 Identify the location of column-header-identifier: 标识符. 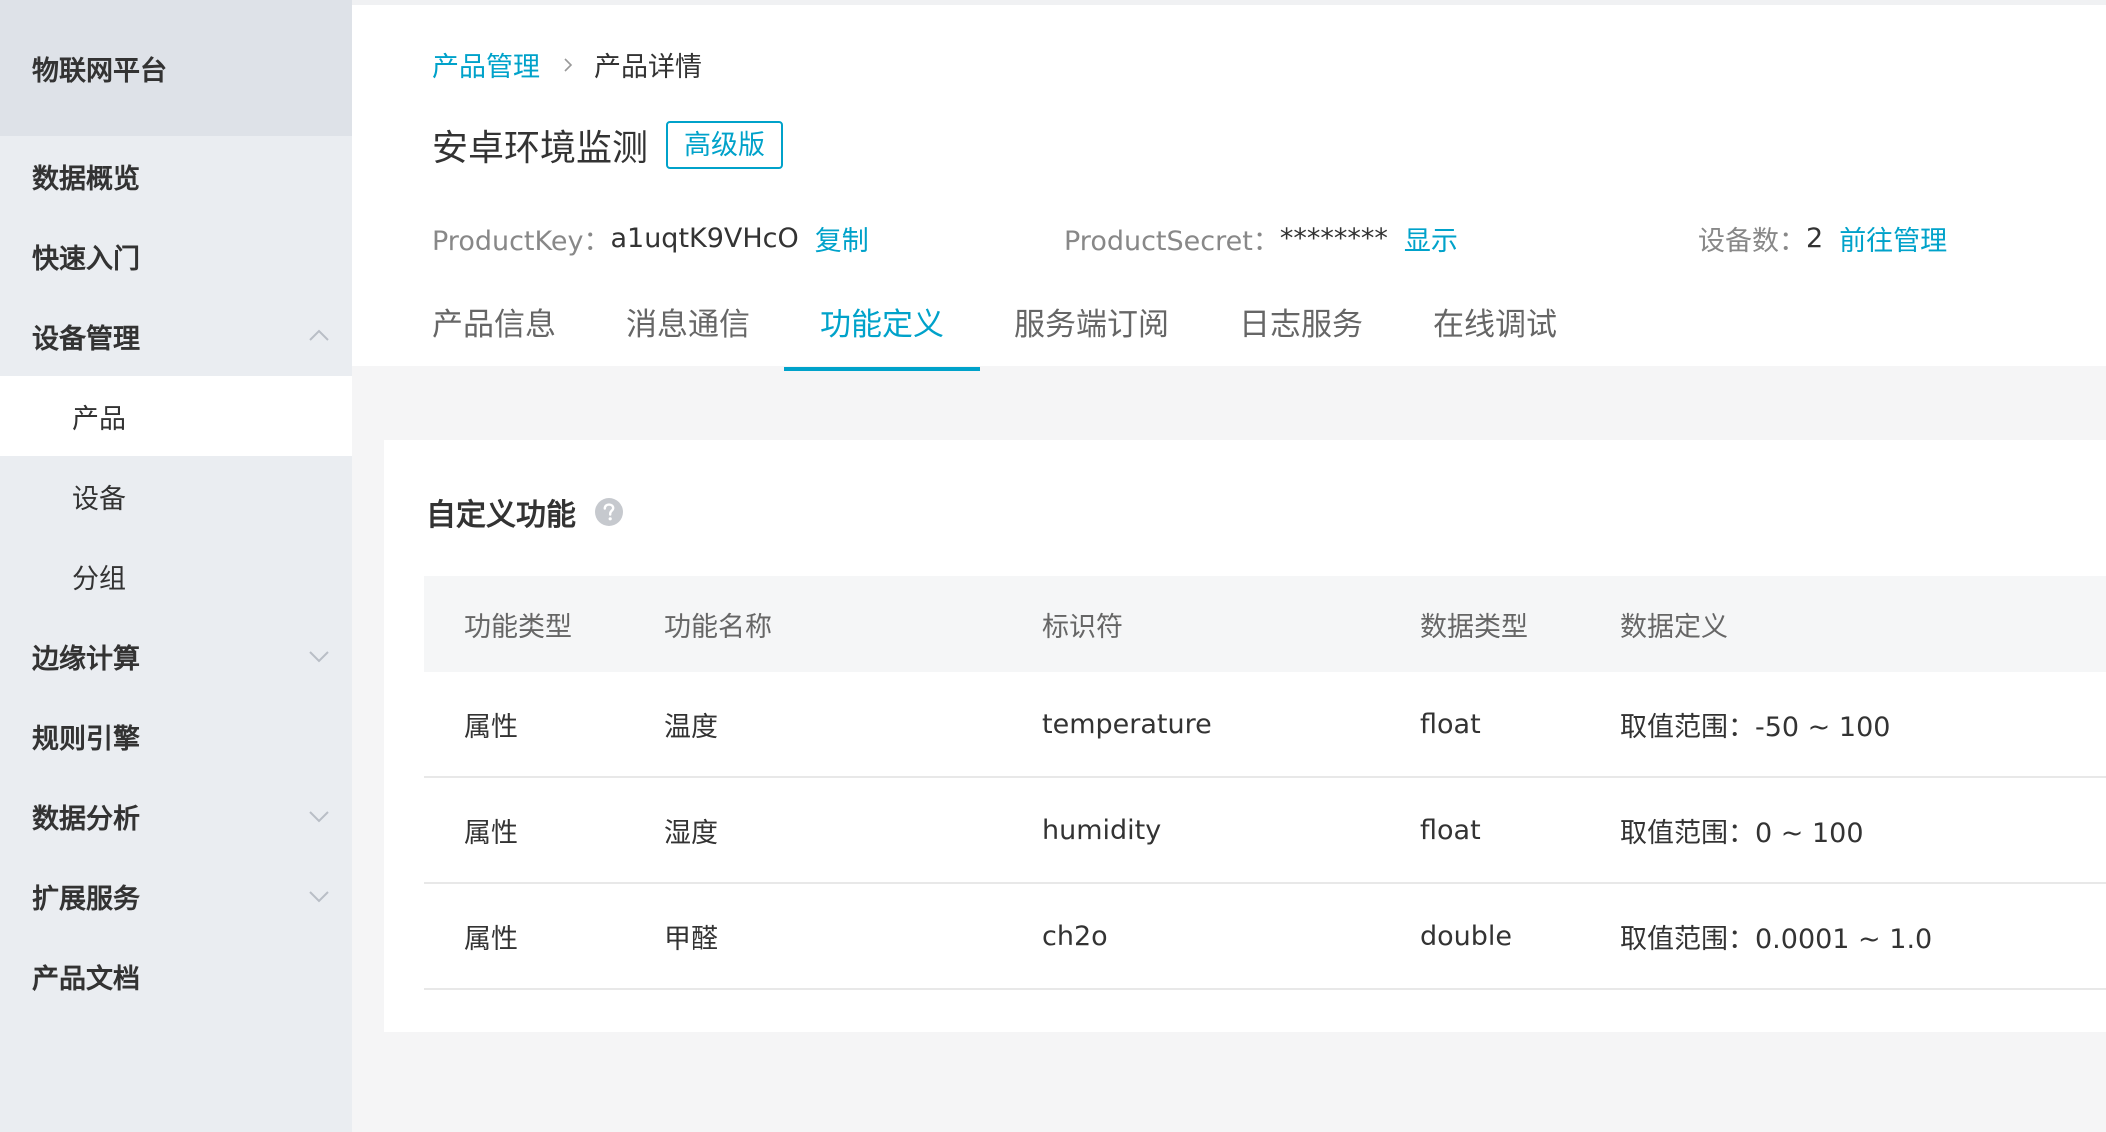
(1082, 627).